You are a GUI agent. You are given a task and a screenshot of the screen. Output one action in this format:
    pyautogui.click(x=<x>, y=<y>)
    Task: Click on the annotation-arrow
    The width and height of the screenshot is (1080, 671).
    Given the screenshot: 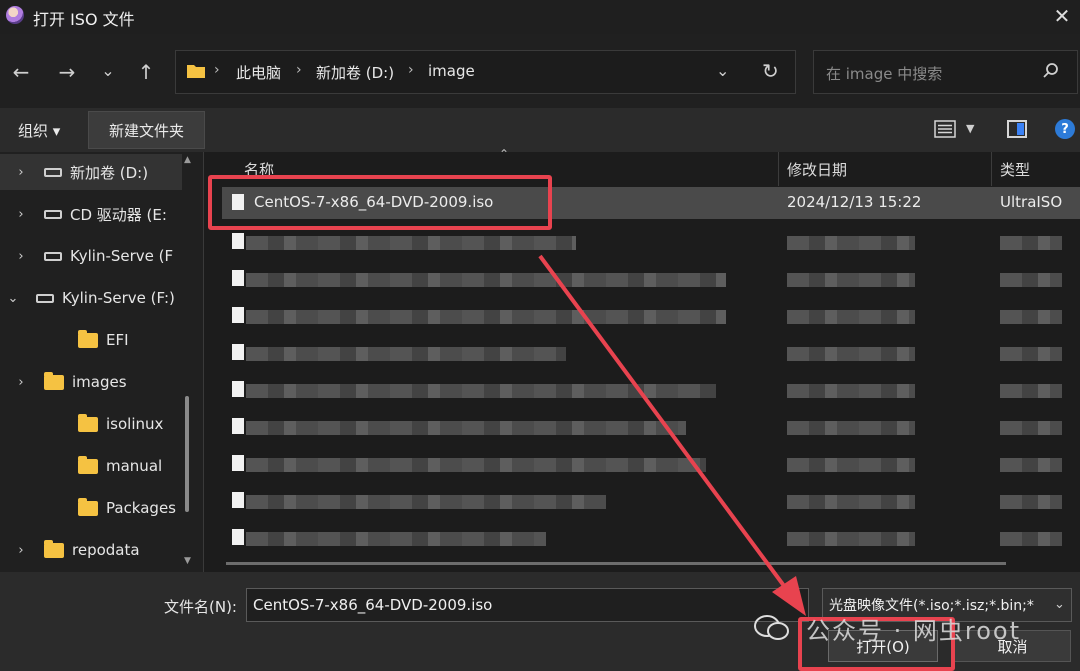 What is the action you would take?
    pyautogui.click(x=672, y=435)
    